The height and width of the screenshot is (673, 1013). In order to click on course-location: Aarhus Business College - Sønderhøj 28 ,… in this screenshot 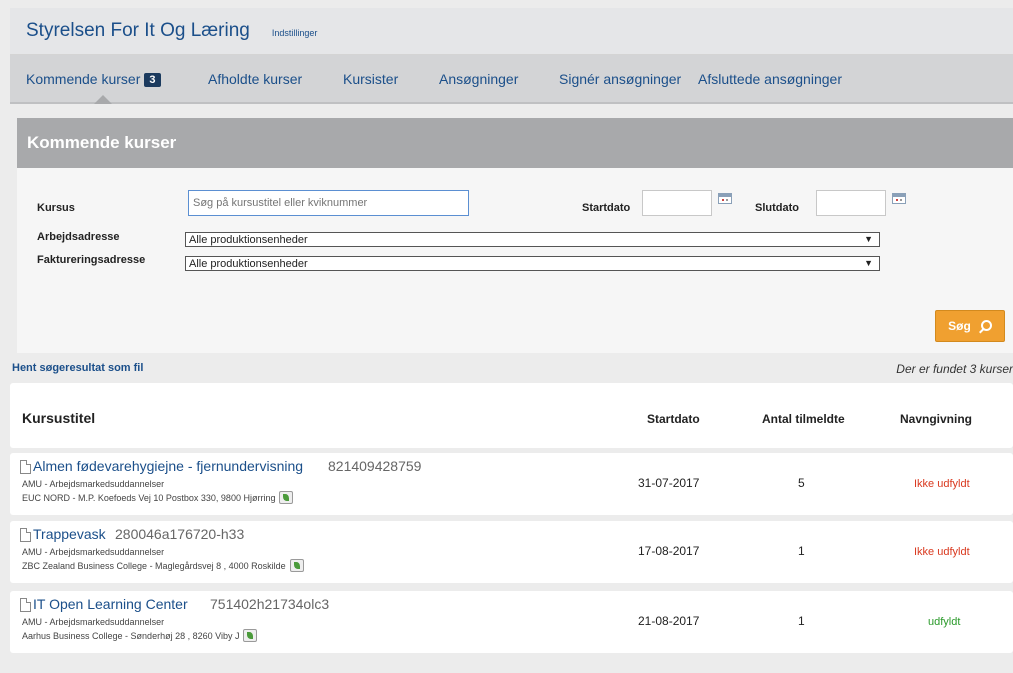, I will do `click(140, 635)`.